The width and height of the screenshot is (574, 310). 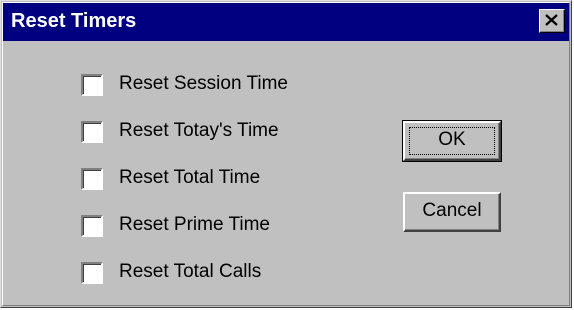 What do you see at coordinates (74, 21) in the screenshot?
I see `window-title: Reset Timers` at bounding box center [74, 21].